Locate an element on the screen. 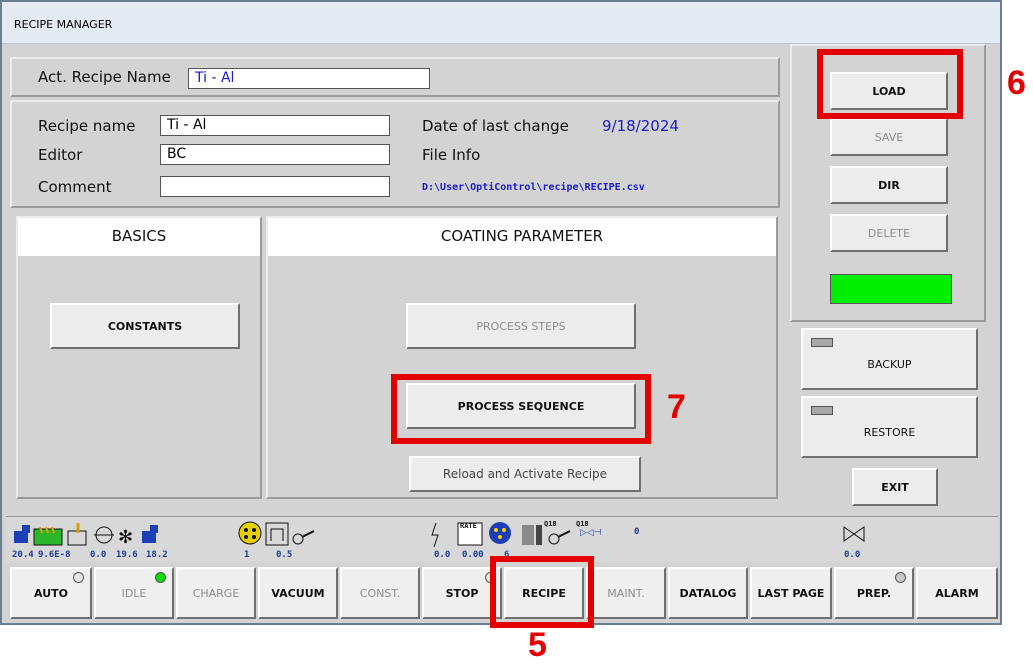  nav-prep-button: PREP. is located at coordinates (874, 593).